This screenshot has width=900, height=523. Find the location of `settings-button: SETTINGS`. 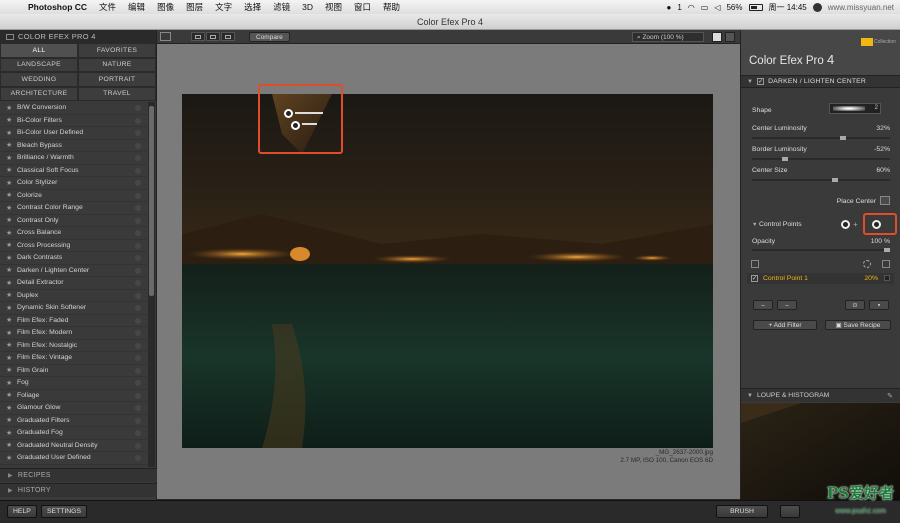

settings-button: SETTINGS is located at coordinates (64, 511).